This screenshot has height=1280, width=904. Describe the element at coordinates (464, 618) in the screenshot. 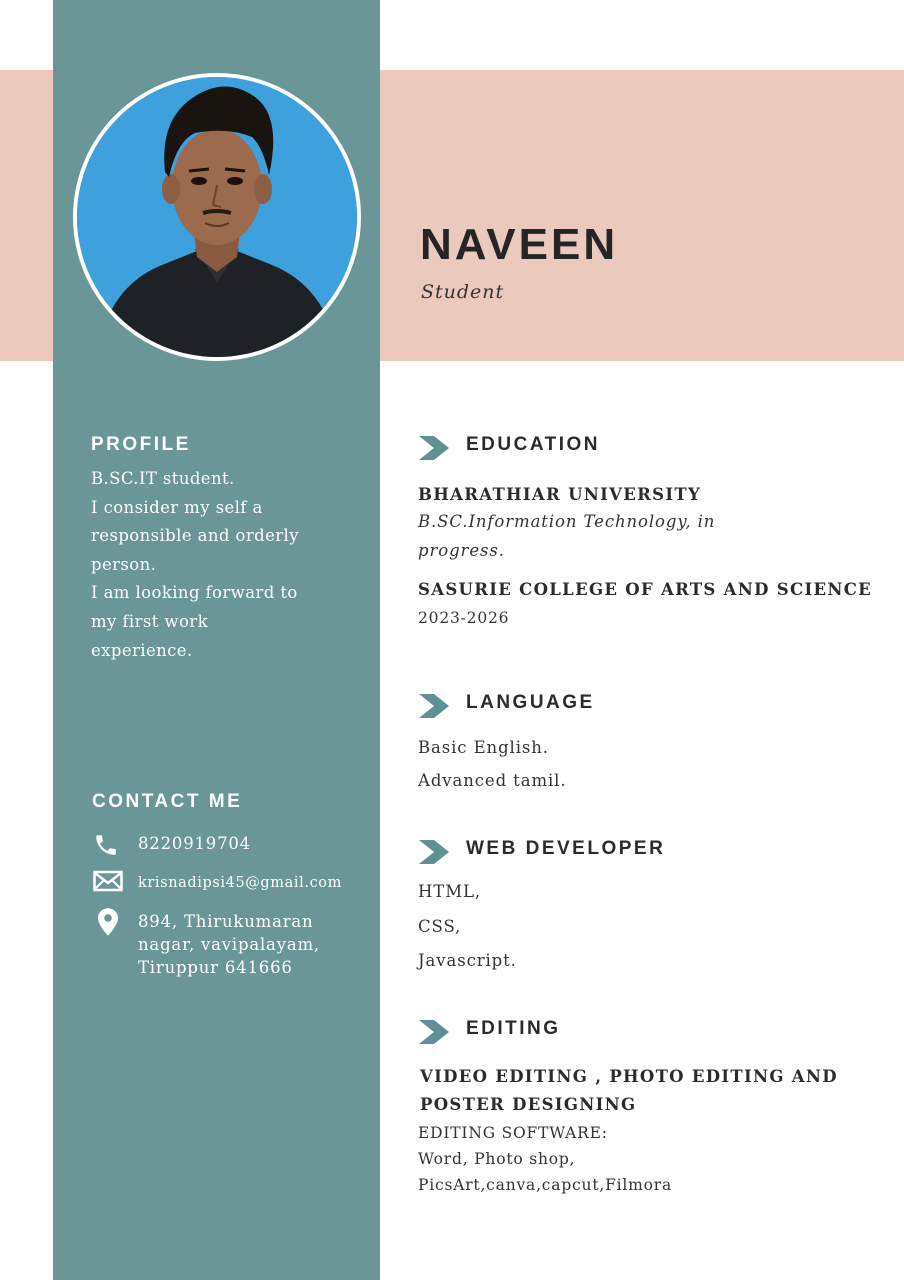

I see `education-years: 2023-2026` at that location.